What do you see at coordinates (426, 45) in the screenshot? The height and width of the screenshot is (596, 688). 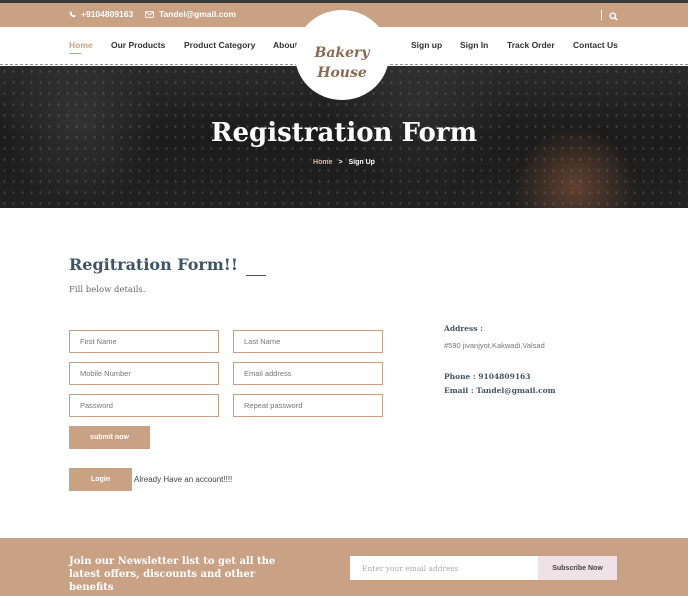 I see `nav-sign-up: Sign up` at bounding box center [426, 45].